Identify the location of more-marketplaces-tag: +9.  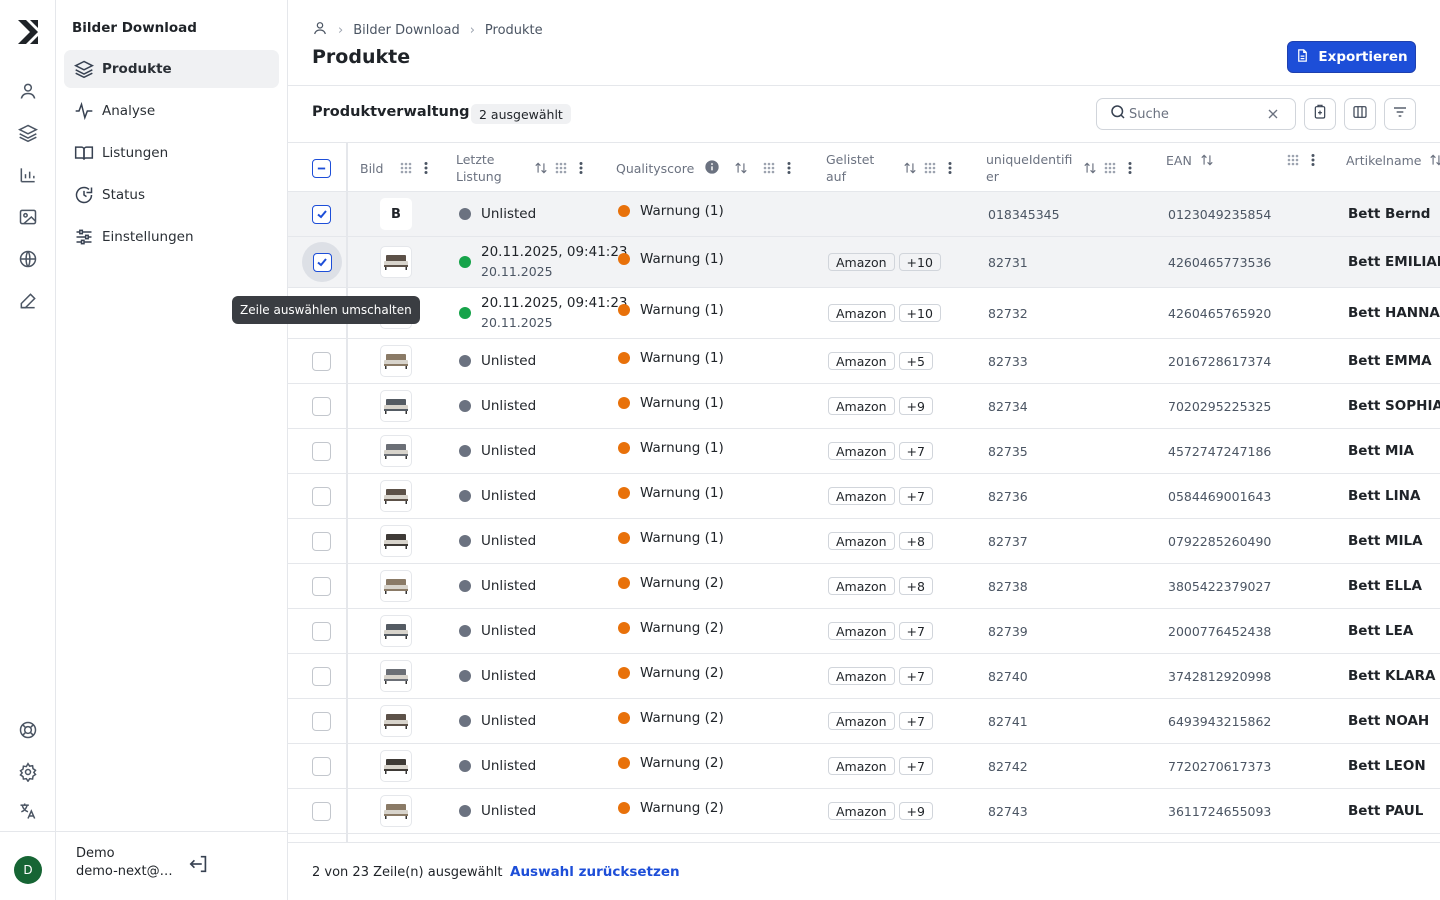
(915, 811).